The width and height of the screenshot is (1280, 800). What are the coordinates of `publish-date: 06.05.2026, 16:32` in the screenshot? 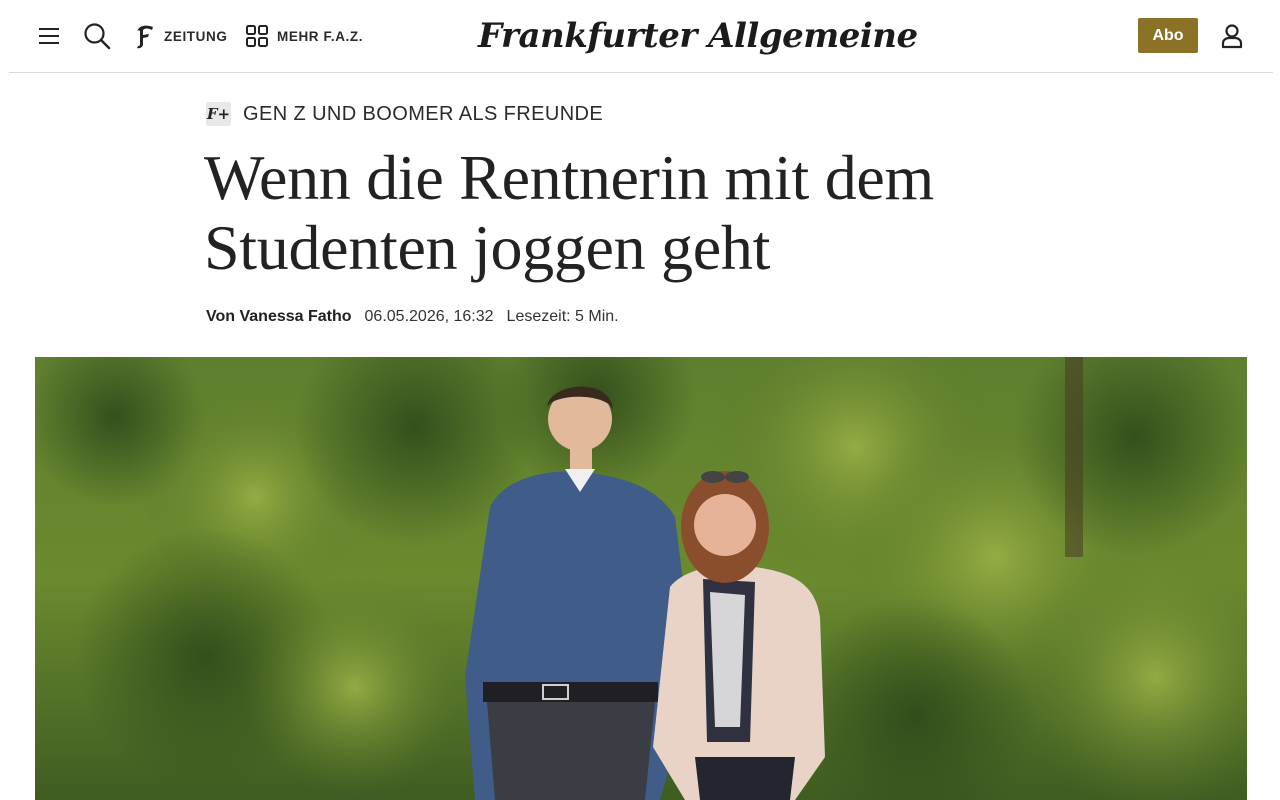 It's located at (429, 316).